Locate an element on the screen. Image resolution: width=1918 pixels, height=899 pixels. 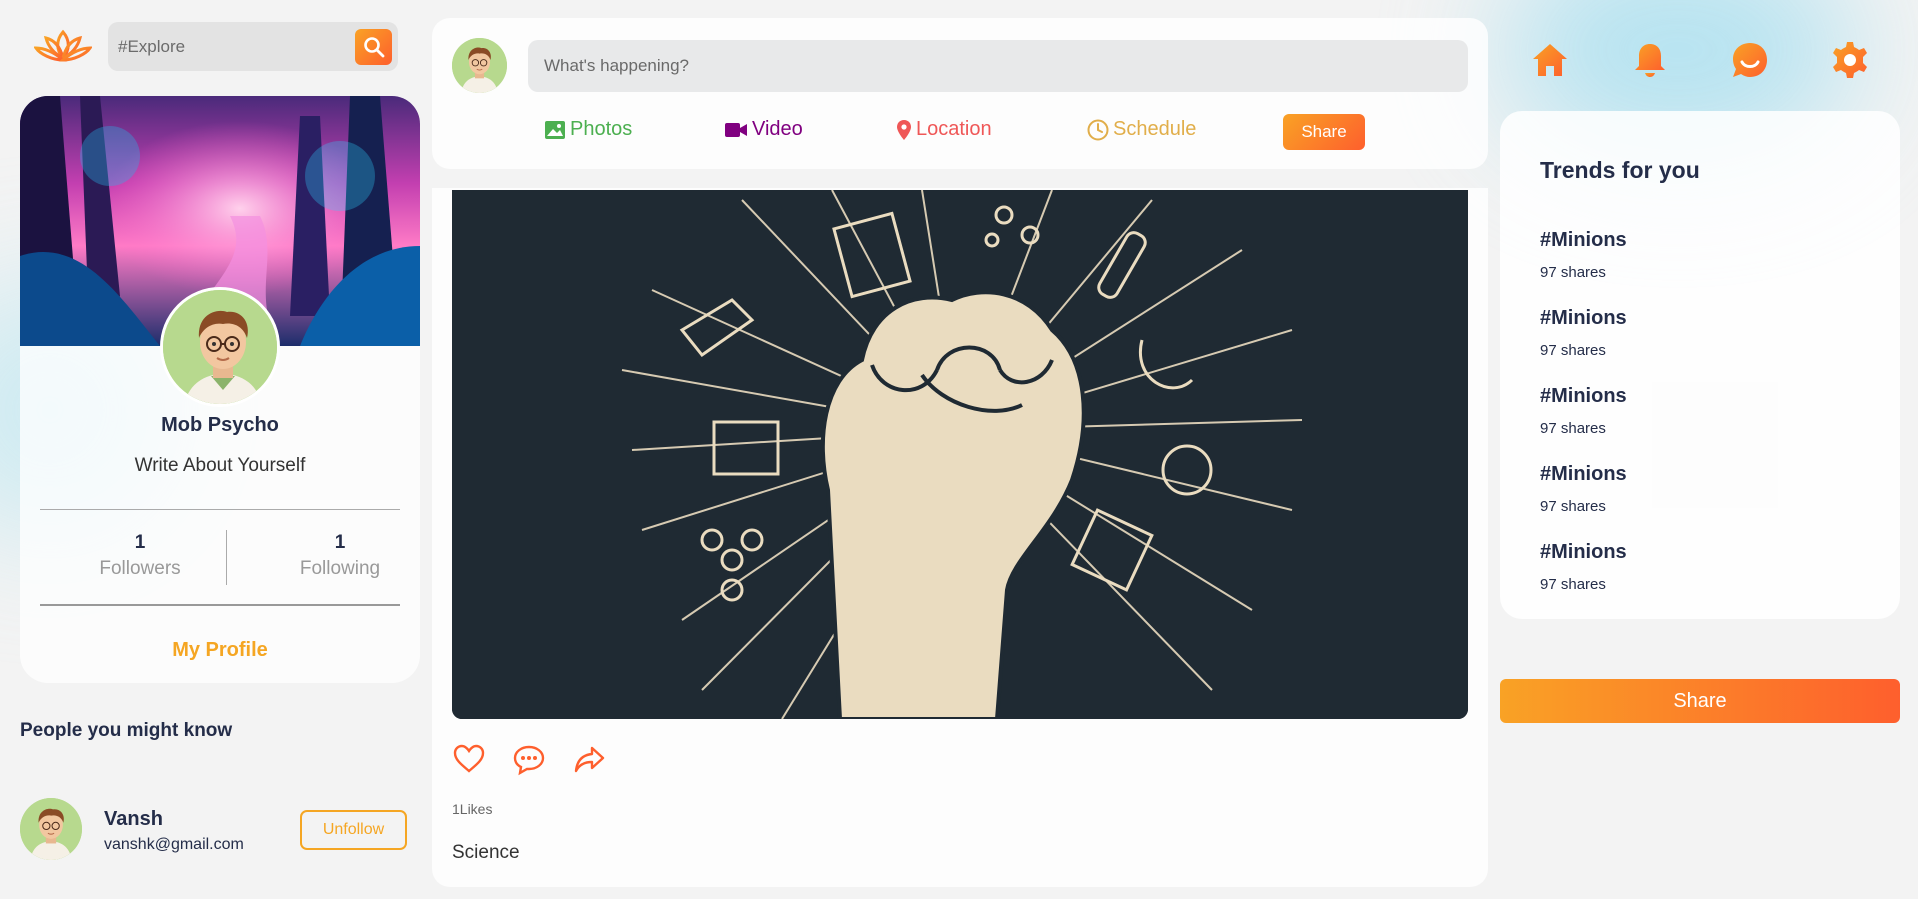
search-bar is located at coordinates (253, 46).